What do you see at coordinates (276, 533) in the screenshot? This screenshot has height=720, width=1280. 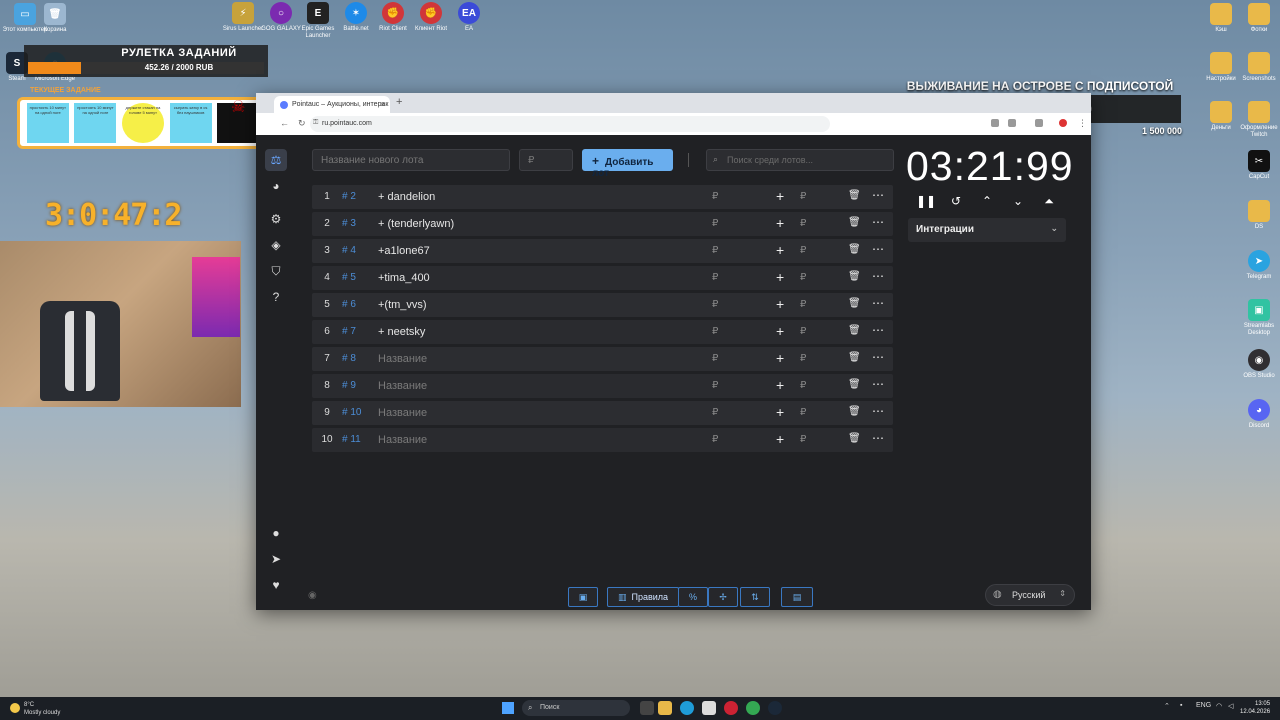 I see `github-icon: ●` at bounding box center [276, 533].